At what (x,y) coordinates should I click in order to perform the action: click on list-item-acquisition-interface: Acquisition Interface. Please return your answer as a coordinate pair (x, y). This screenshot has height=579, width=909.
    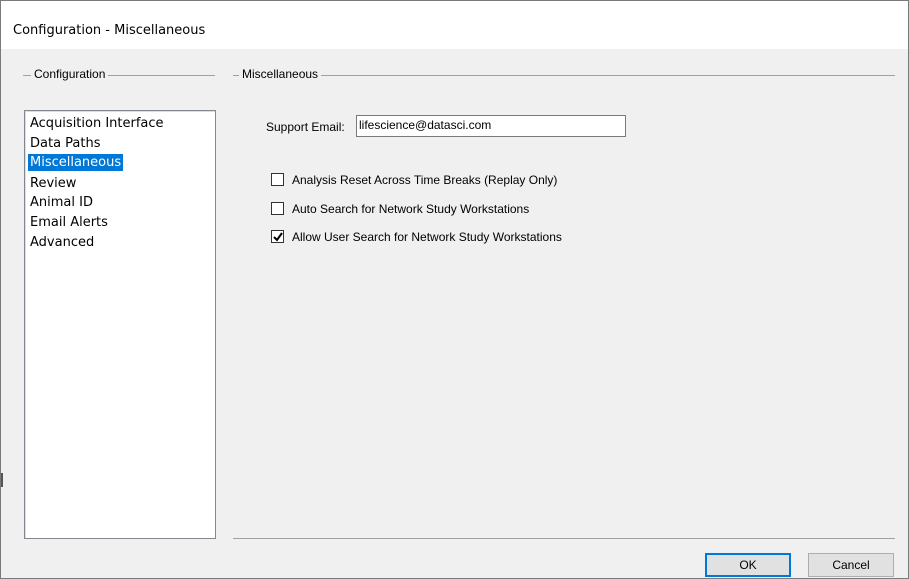
    Looking at the image, I should click on (97, 123).